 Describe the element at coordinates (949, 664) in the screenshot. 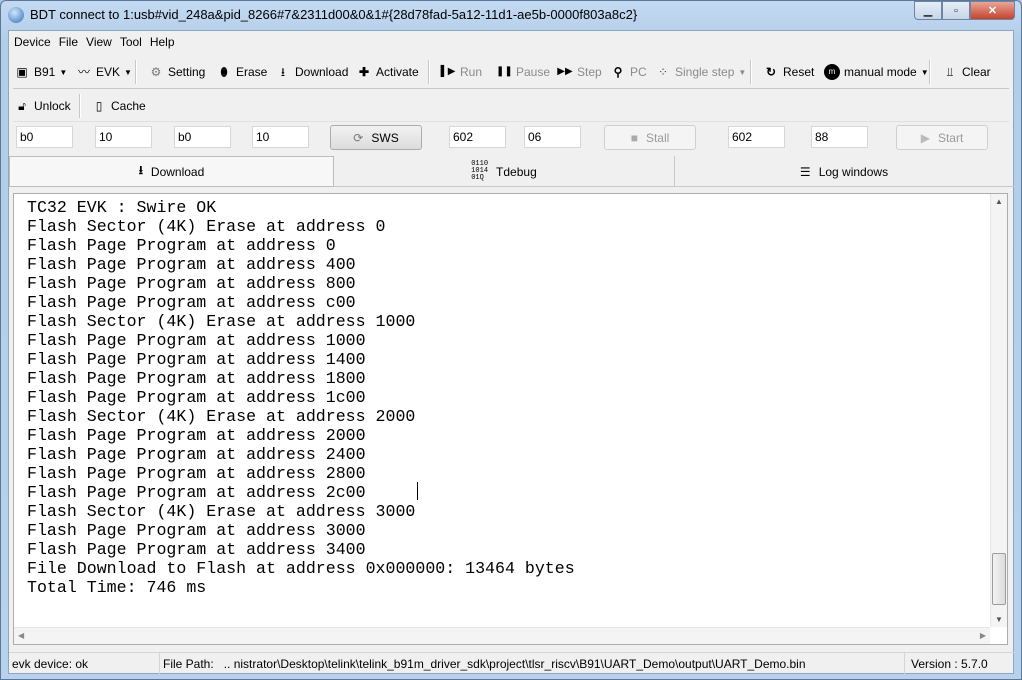

I see `version-status: Version : 5.7.0` at that location.